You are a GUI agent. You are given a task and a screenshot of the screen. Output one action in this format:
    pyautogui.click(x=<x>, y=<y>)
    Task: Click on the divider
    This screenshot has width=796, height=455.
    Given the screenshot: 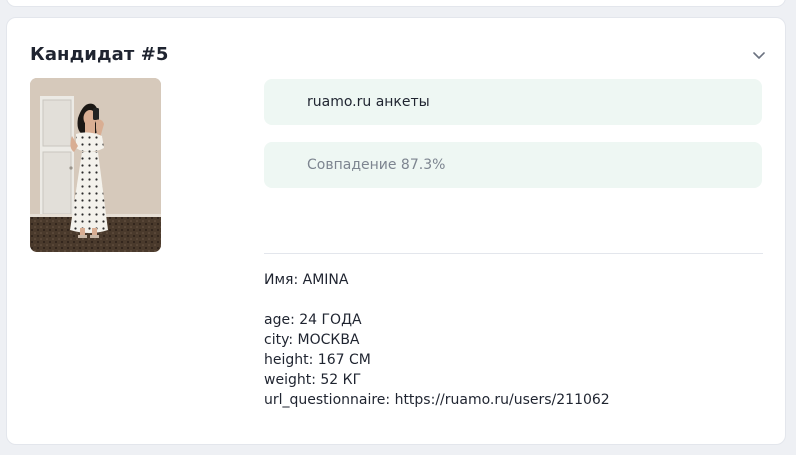 What is the action you would take?
    pyautogui.click(x=513, y=253)
    